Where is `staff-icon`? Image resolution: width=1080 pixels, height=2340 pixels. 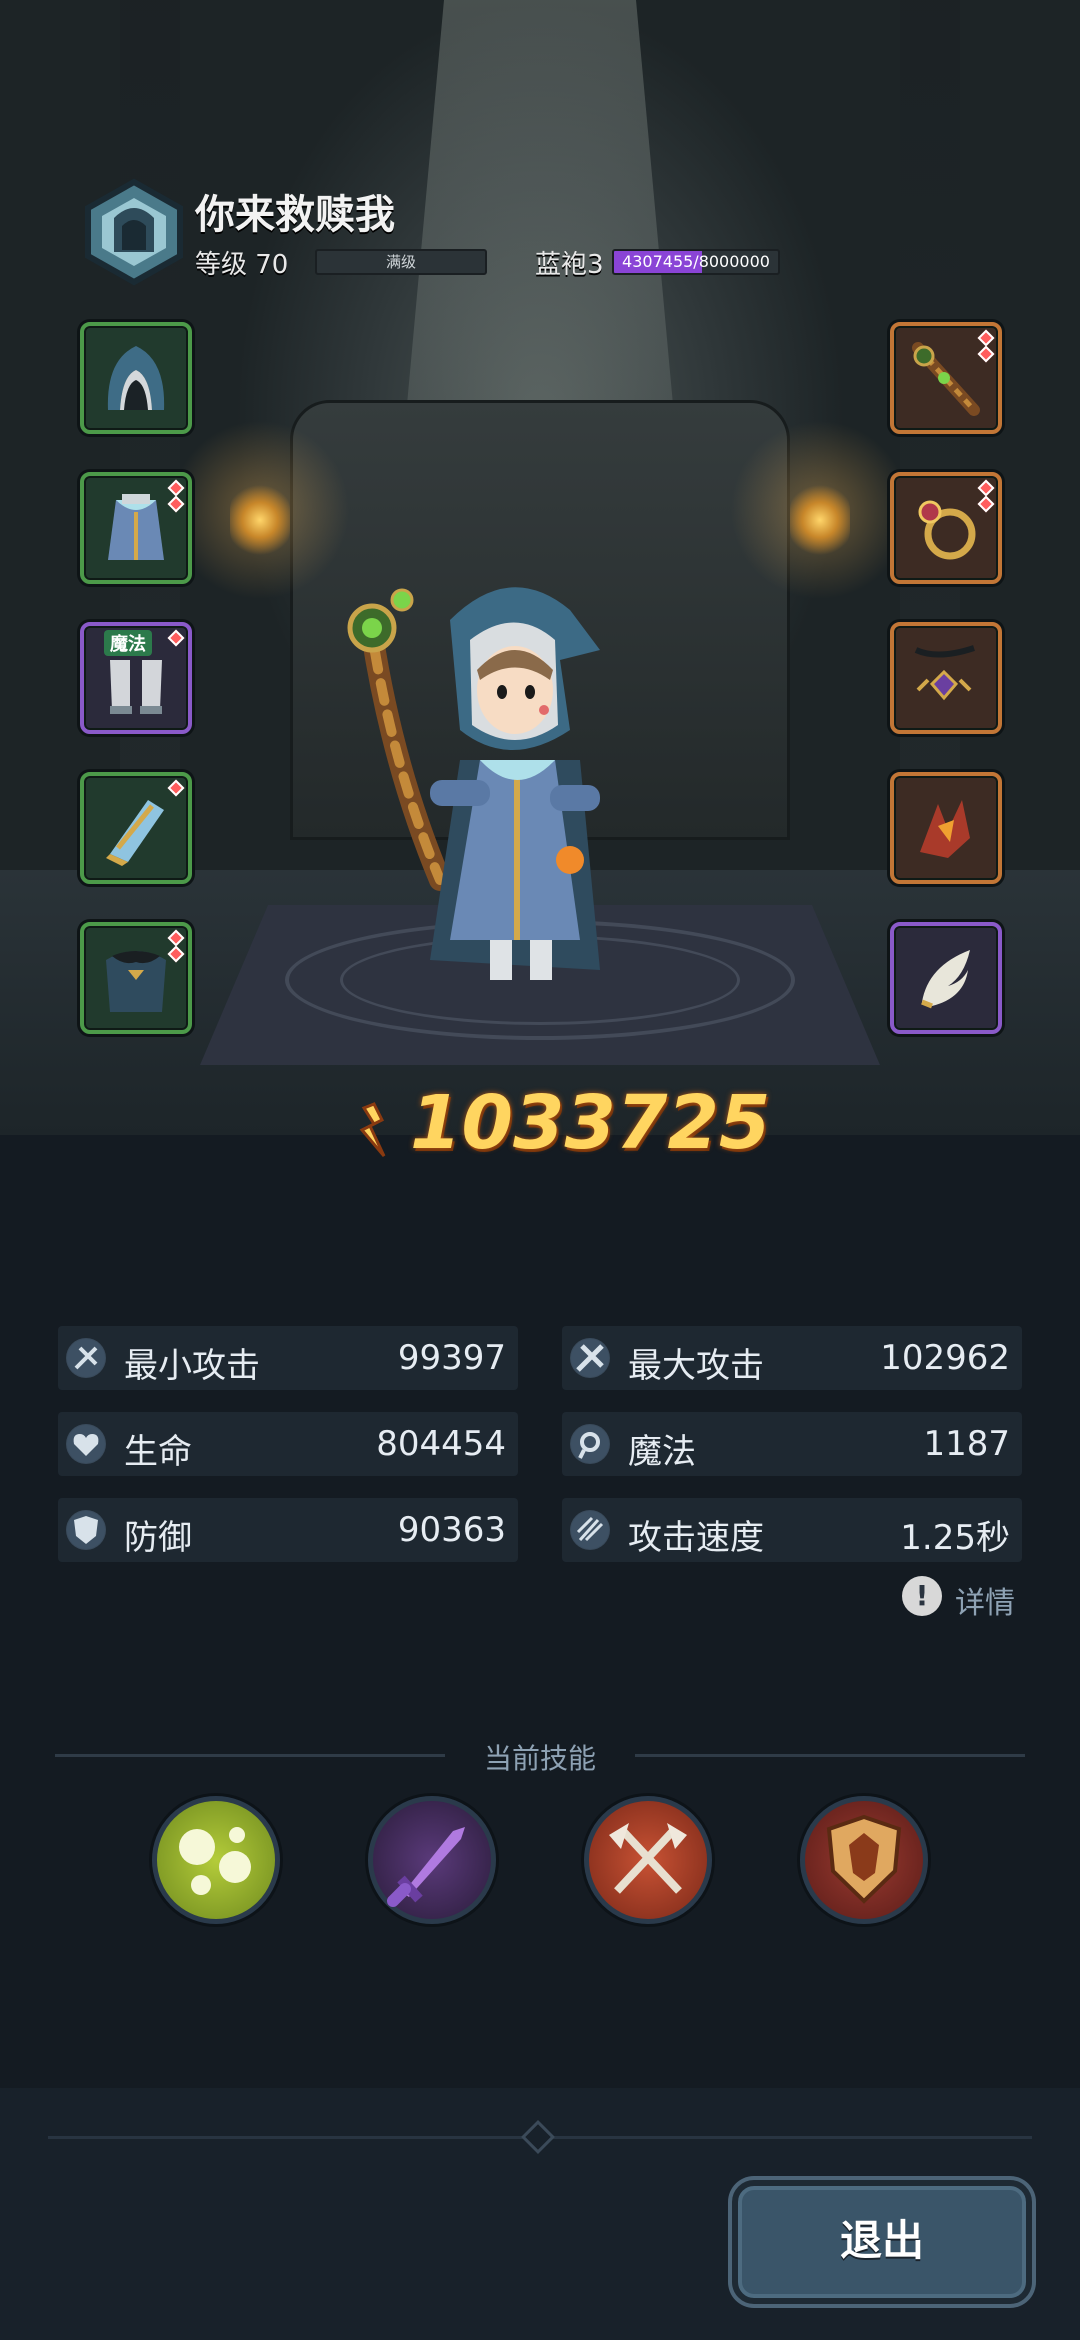 staff-icon is located at coordinates (946, 379).